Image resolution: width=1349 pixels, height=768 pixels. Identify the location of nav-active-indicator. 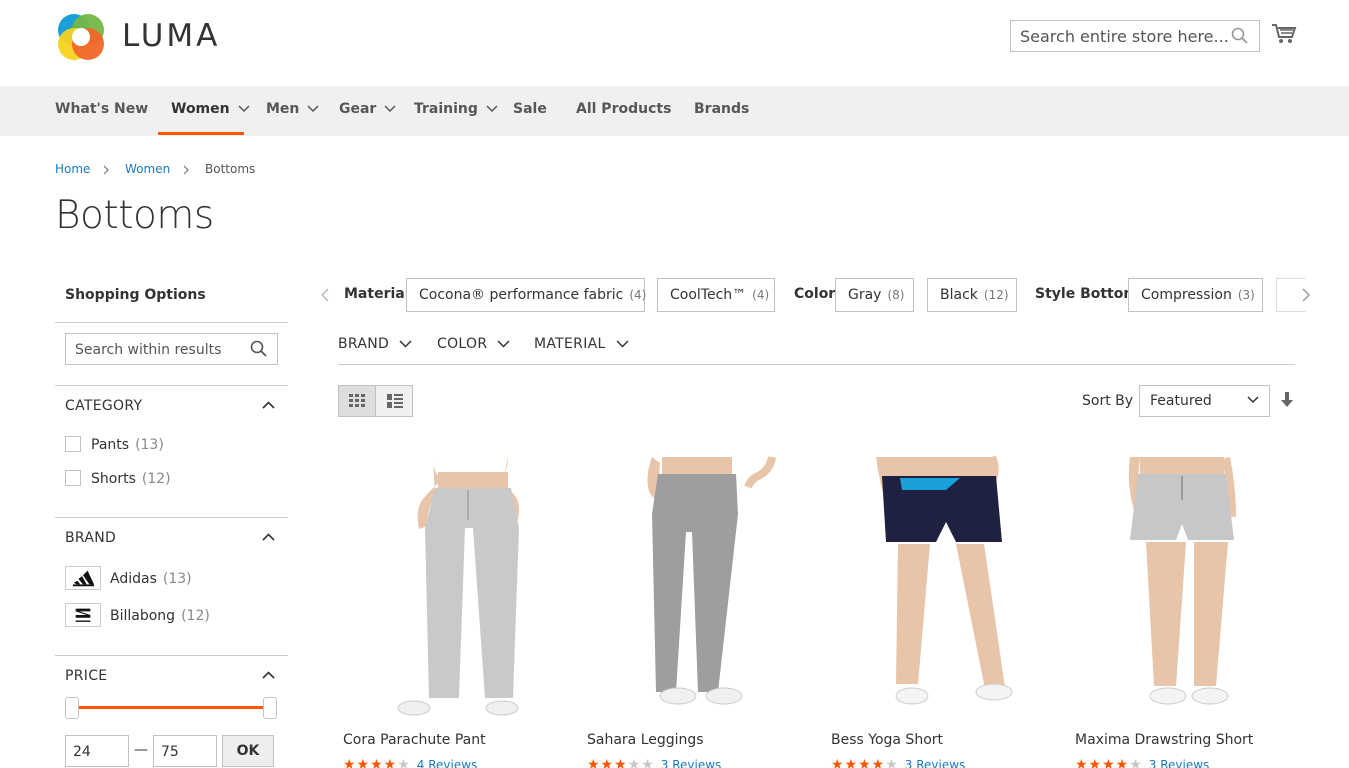
(201, 133).